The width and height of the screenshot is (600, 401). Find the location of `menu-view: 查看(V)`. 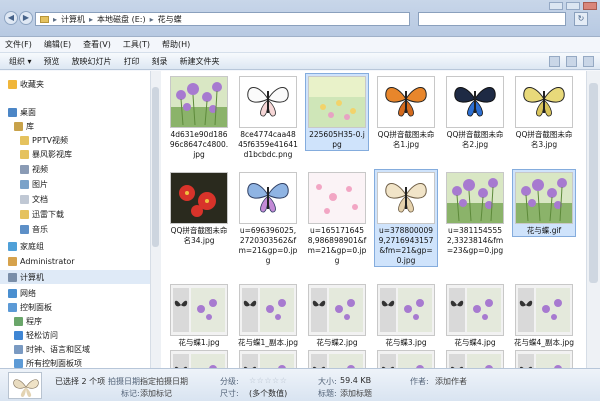

menu-view: 查看(V) is located at coordinates (97, 44).